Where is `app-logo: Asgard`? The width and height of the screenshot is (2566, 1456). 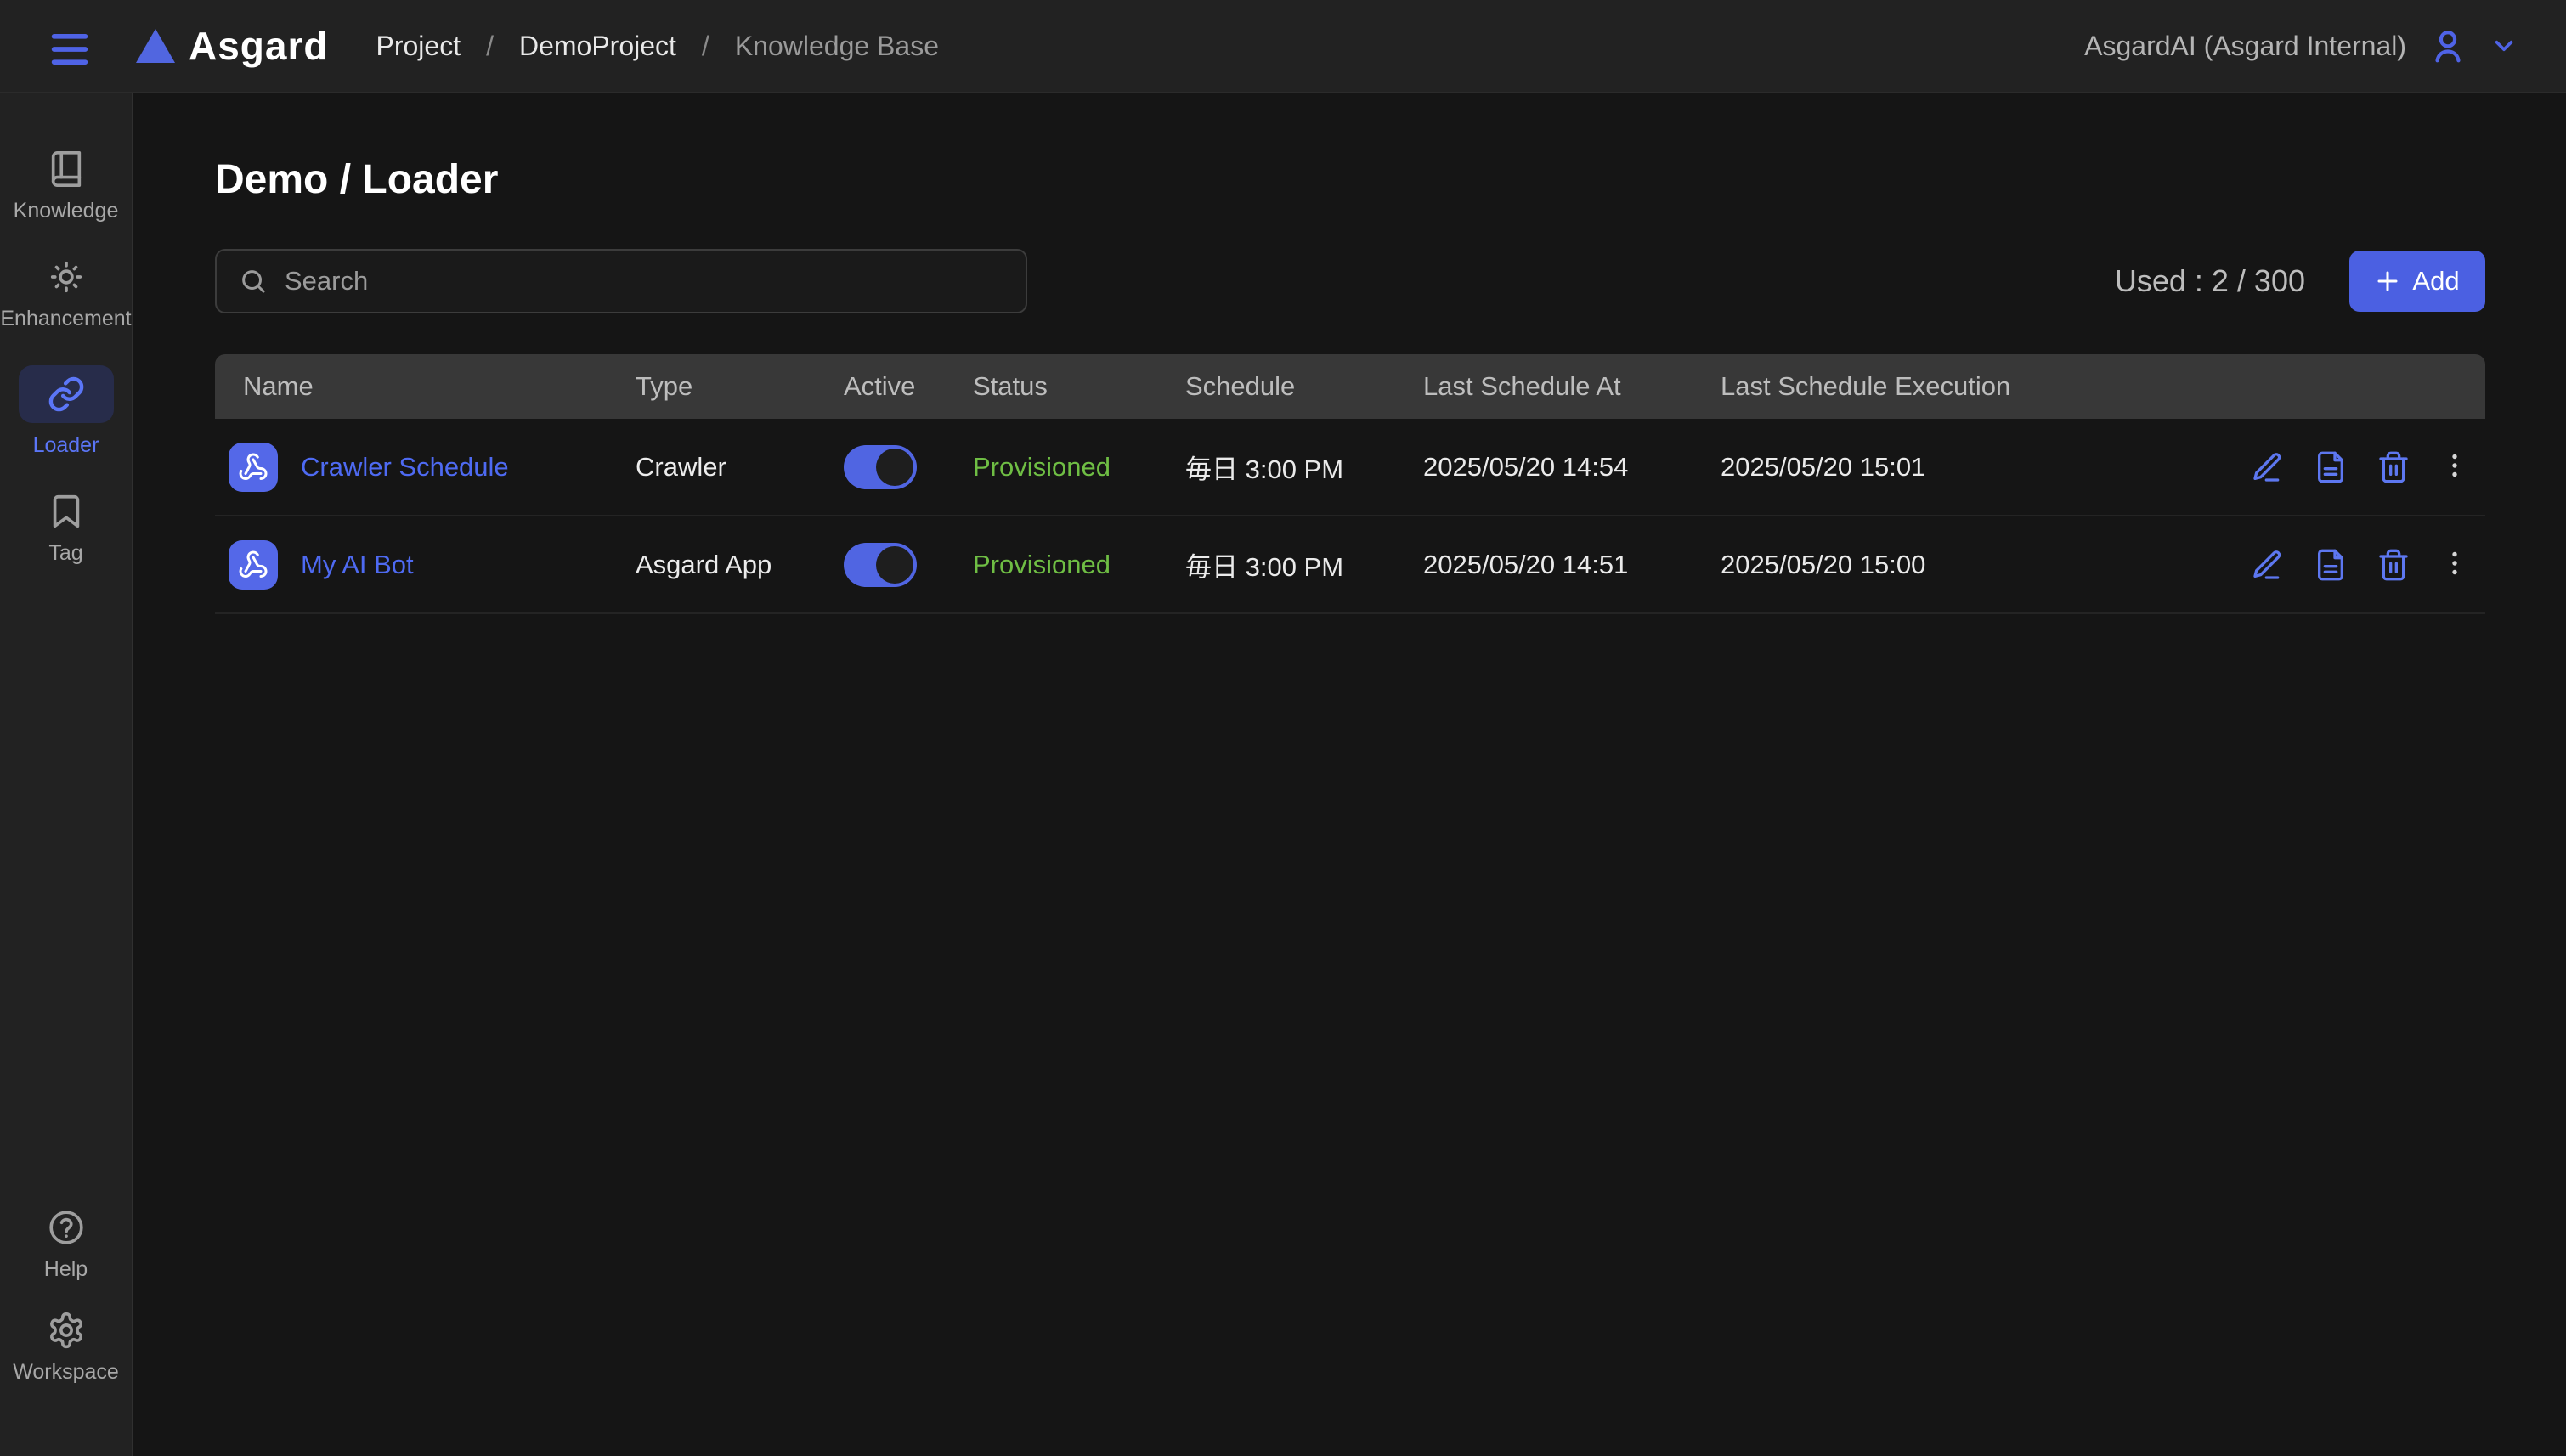 app-logo: Asgard is located at coordinates (232, 46).